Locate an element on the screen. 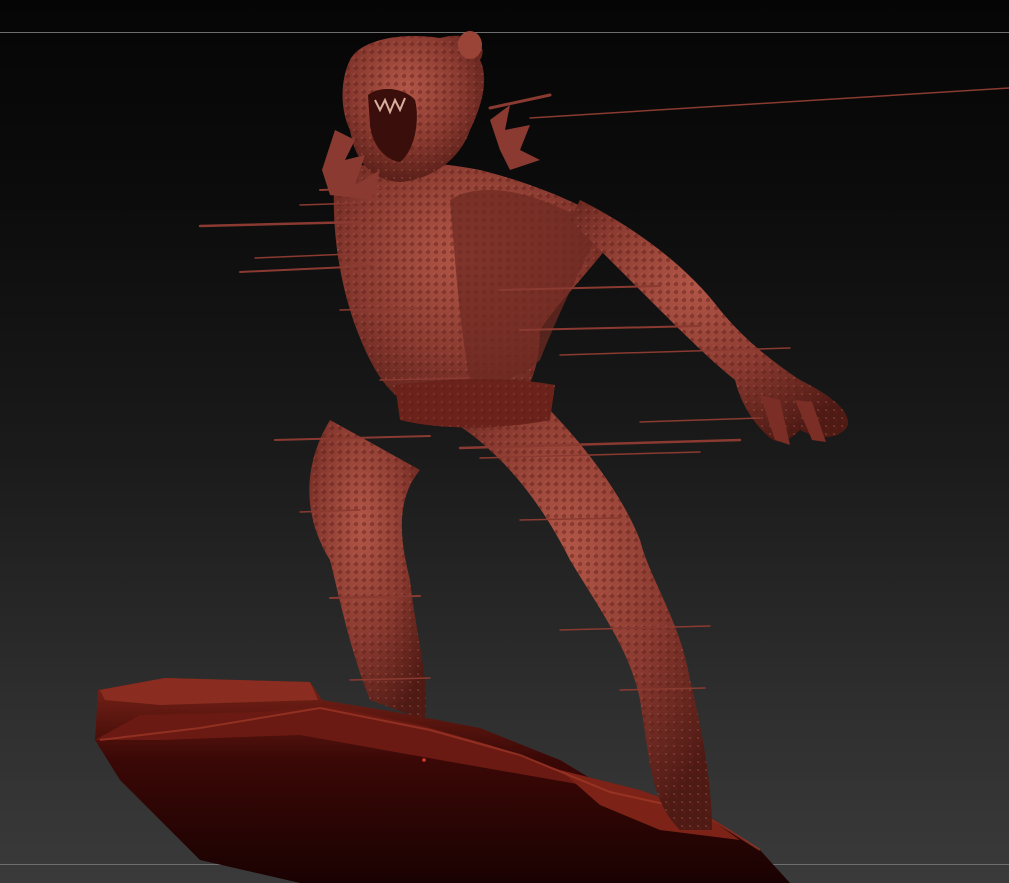 The width and height of the screenshot is (1009, 883). ape-right-arm is located at coordinates (709, 322).